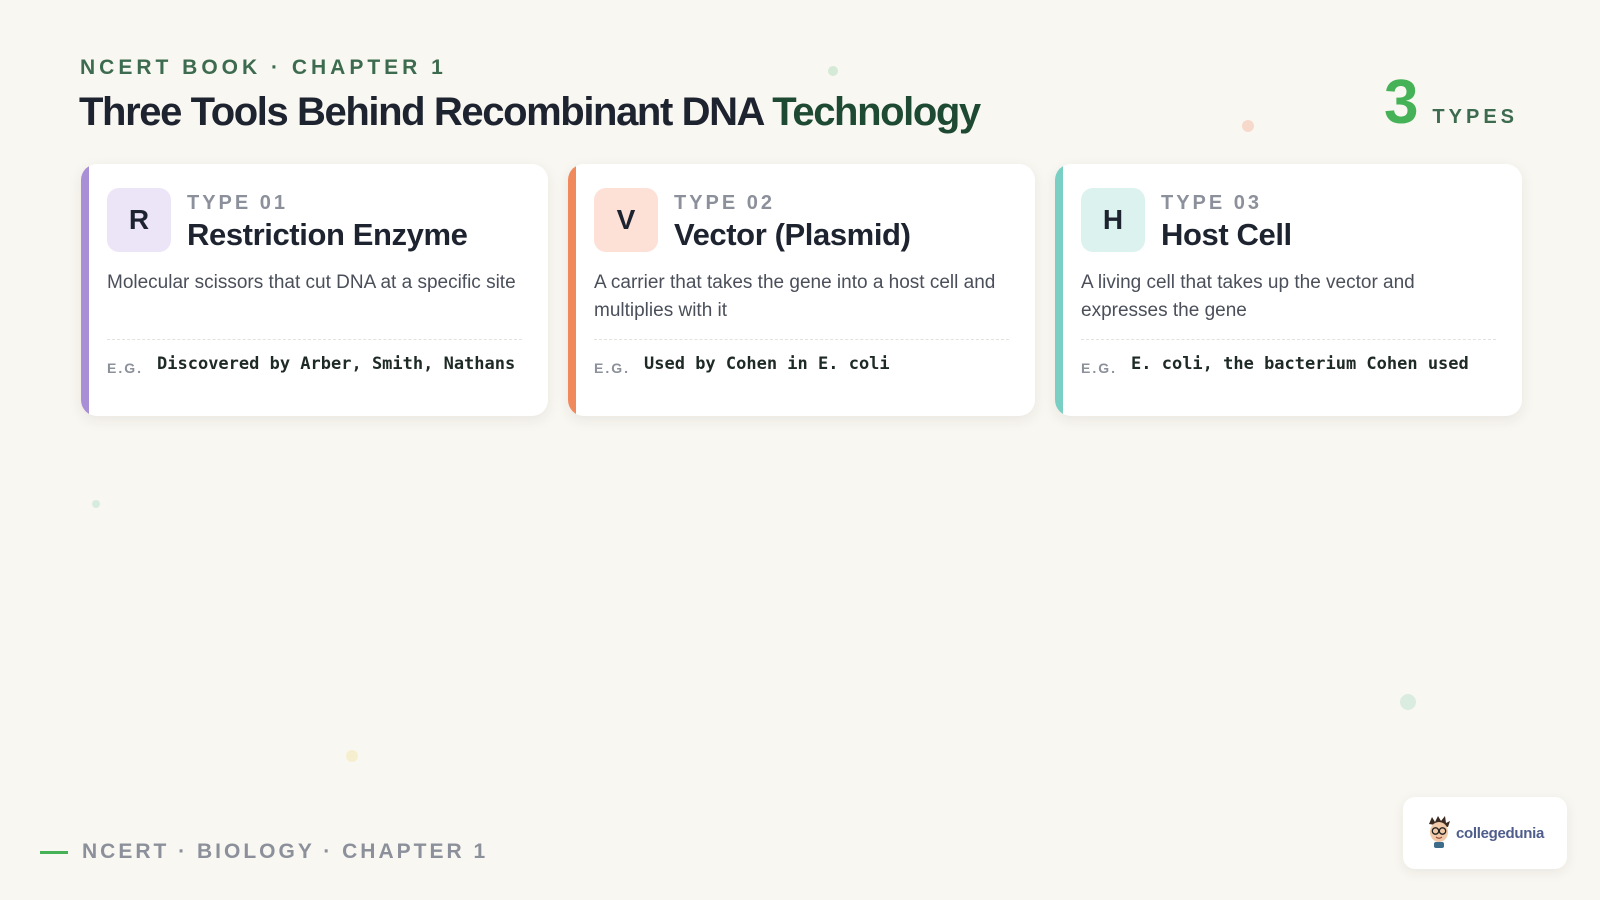  I want to click on brand-logo: collegedunia, so click(1485, 833).